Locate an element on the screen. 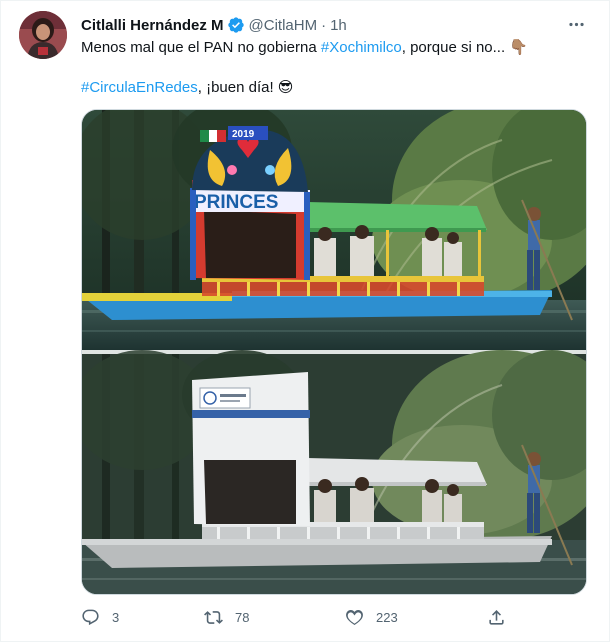  hashtag-link: #CirculaEnRedes is located at coordinates (139, 87).